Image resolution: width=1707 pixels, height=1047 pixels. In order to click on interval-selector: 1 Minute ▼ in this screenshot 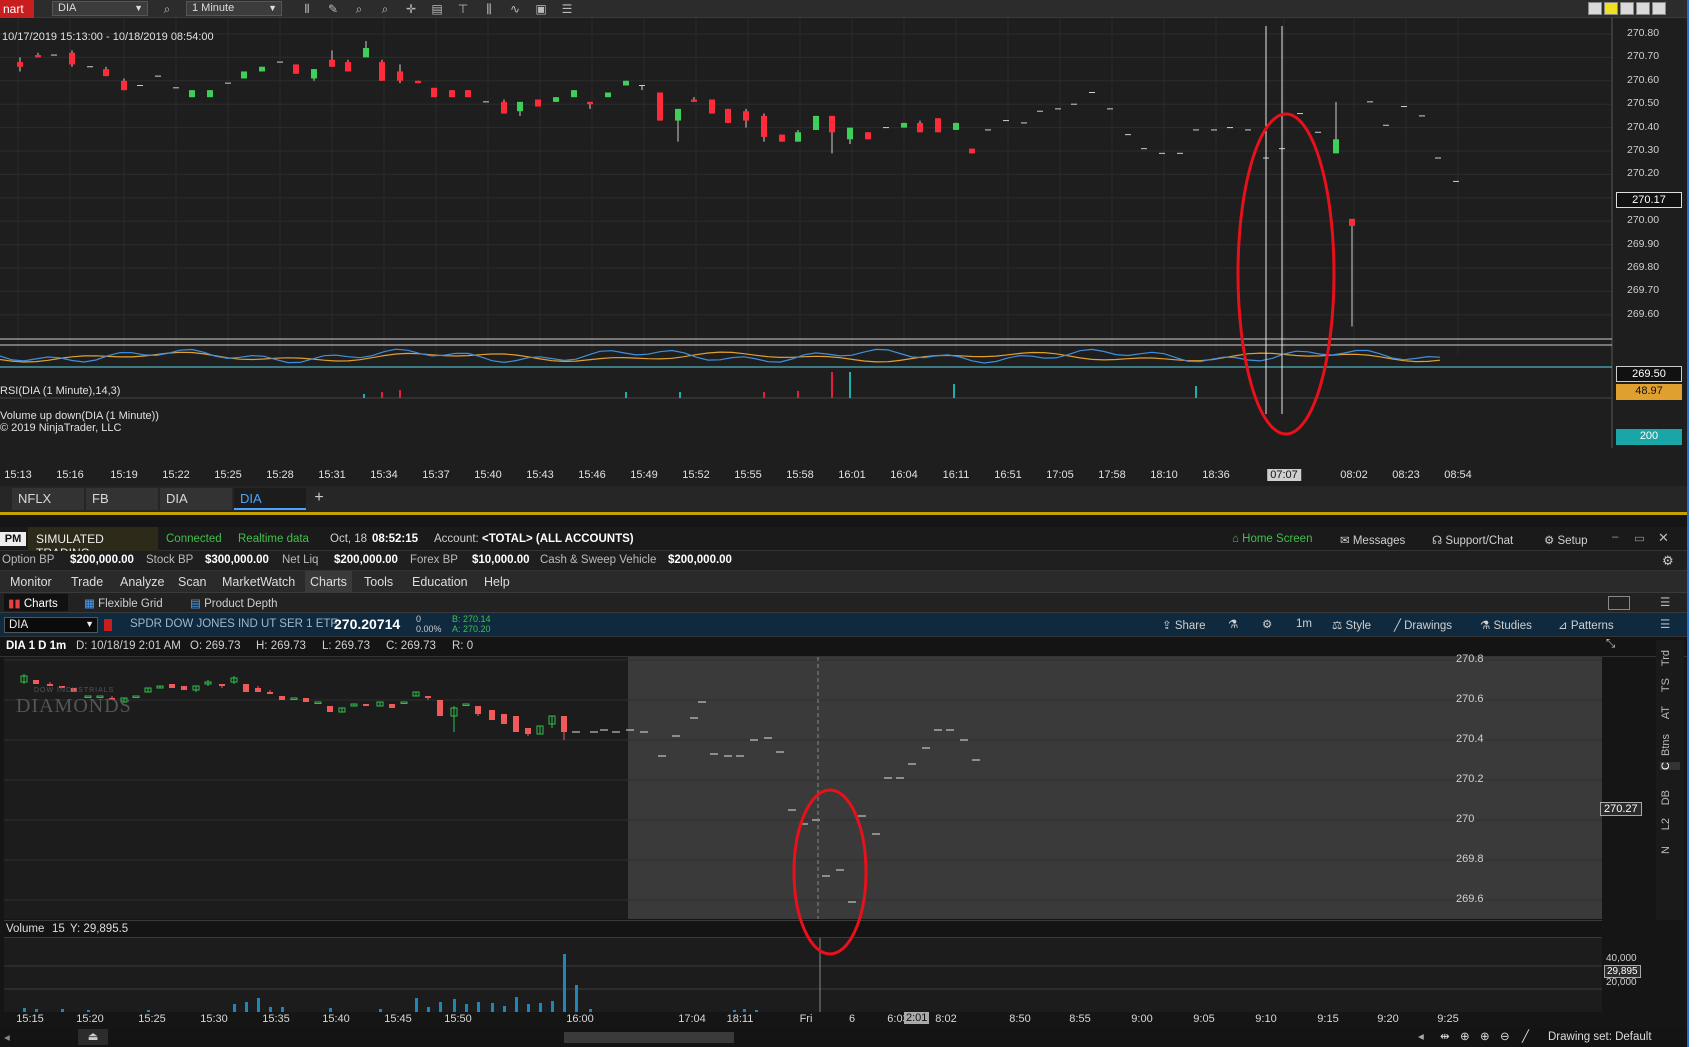, I will do `click(234, 8)`.